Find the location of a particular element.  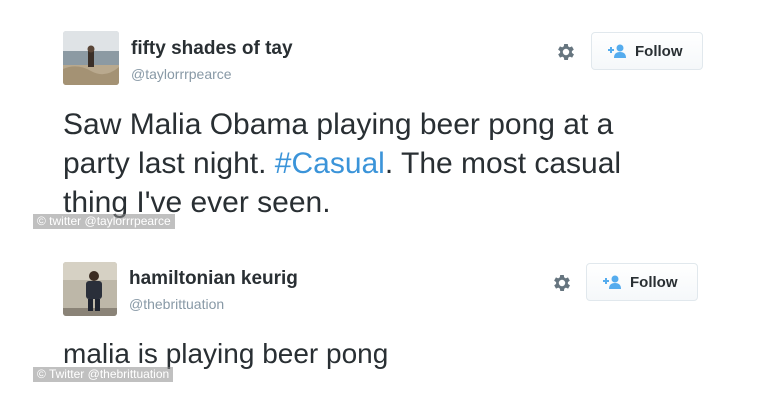

tweet-text-segment: party last night. is located at coordinates (169, 163).